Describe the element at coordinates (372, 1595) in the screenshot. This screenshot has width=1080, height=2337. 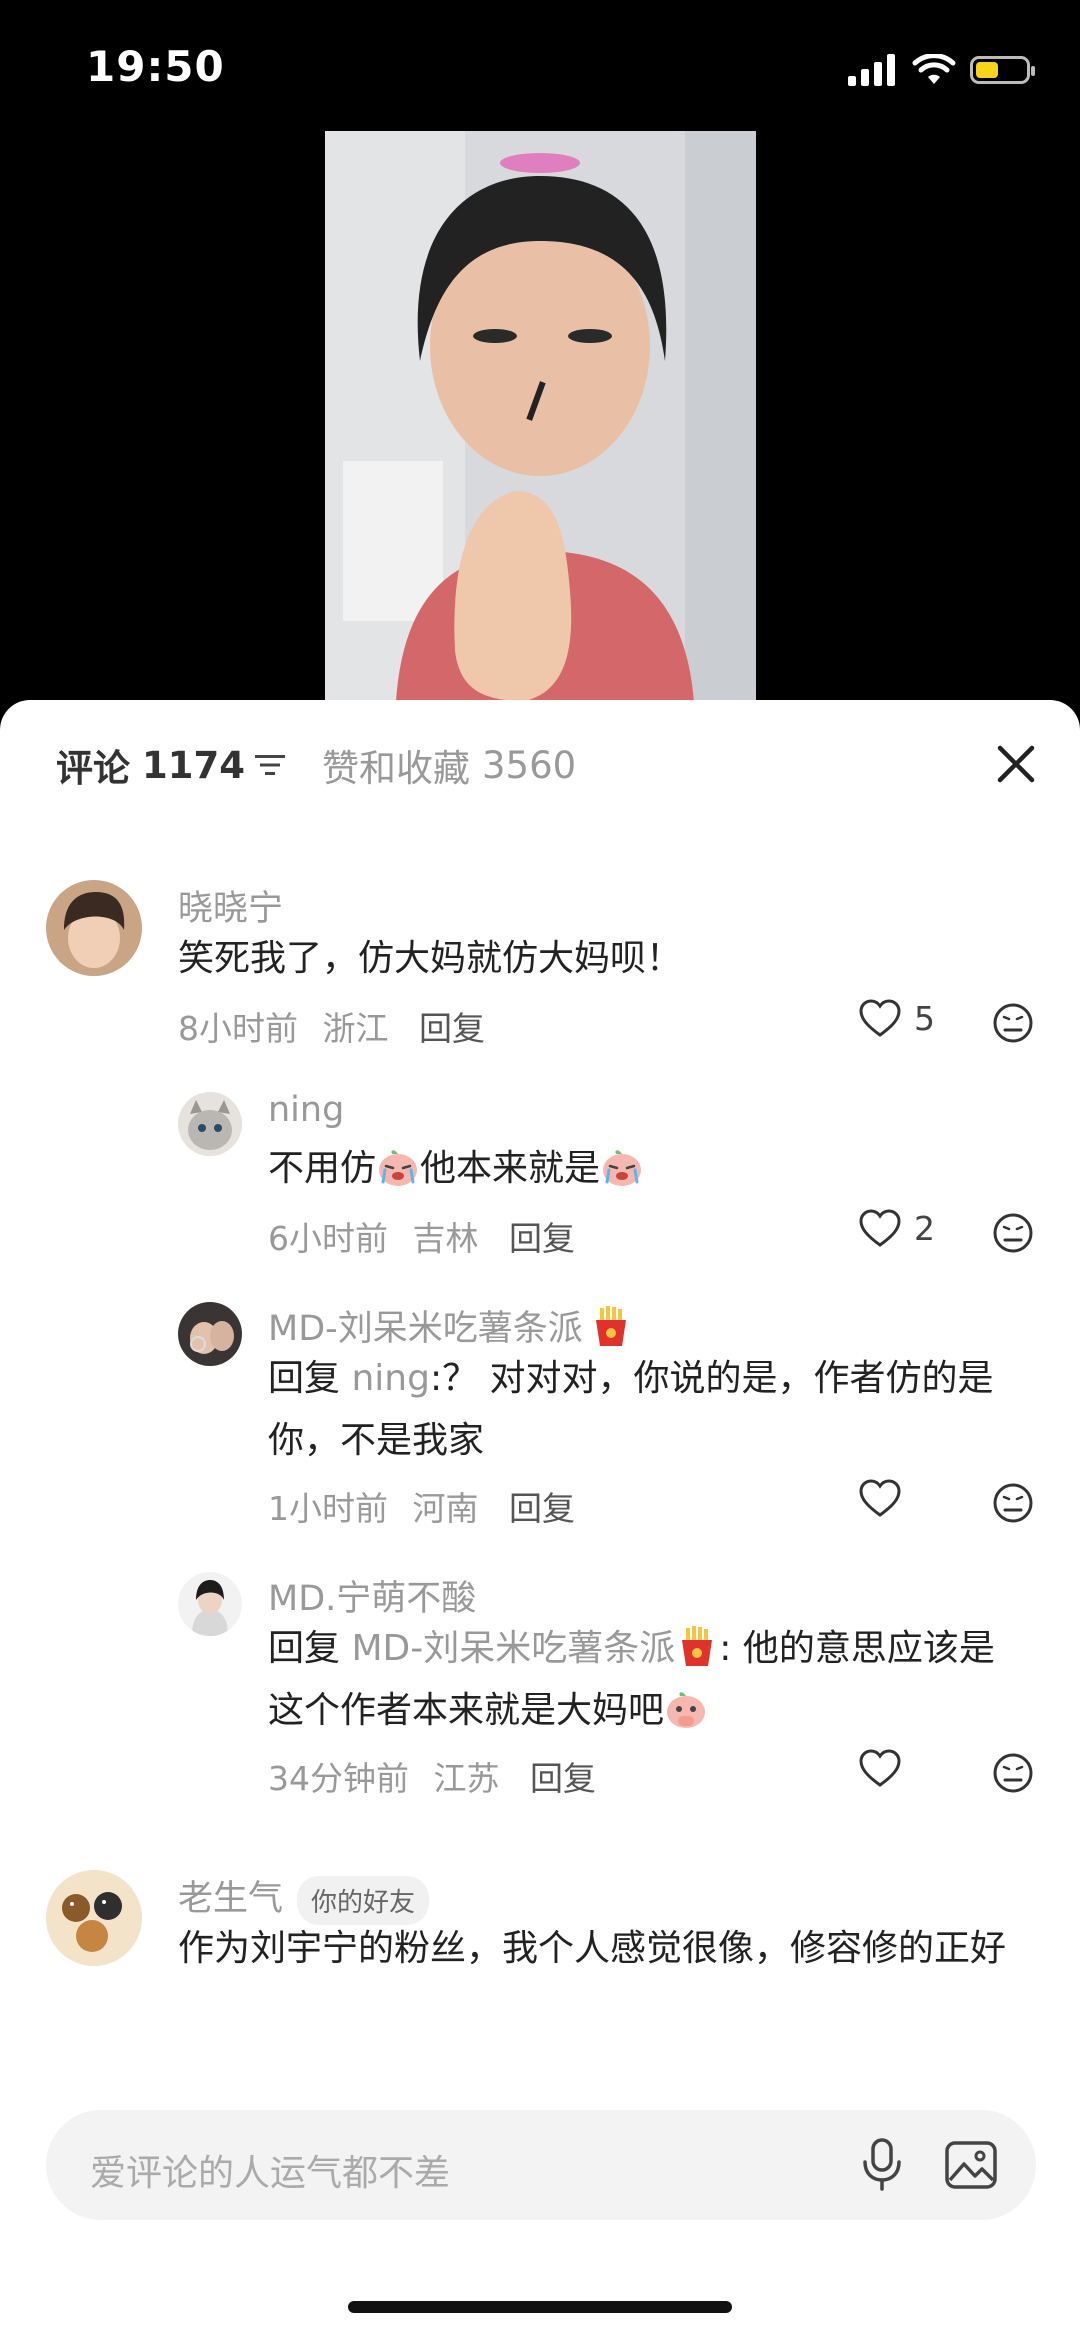
I see `comment-author: MD.宁萌不酸` at that location.